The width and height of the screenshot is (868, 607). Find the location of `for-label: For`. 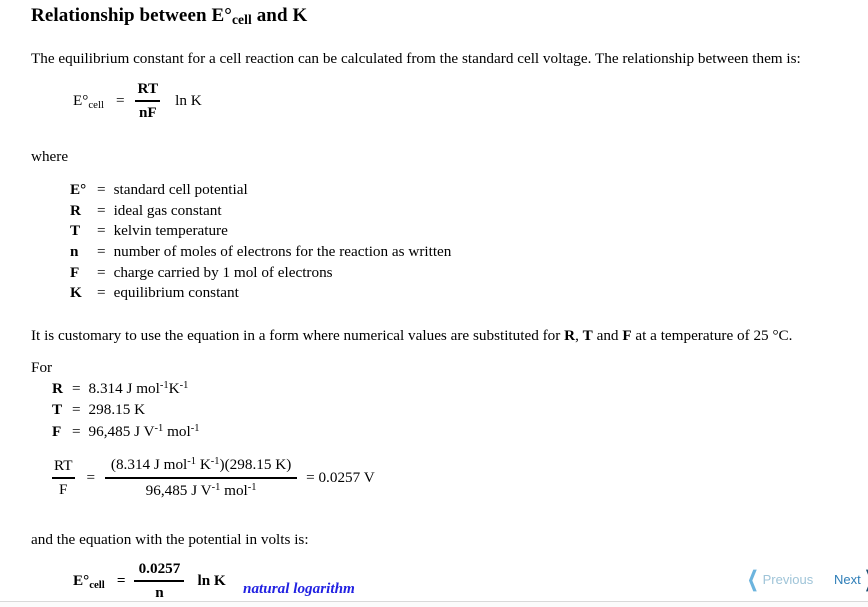

for-label: For is located at coordinates (42, 367).